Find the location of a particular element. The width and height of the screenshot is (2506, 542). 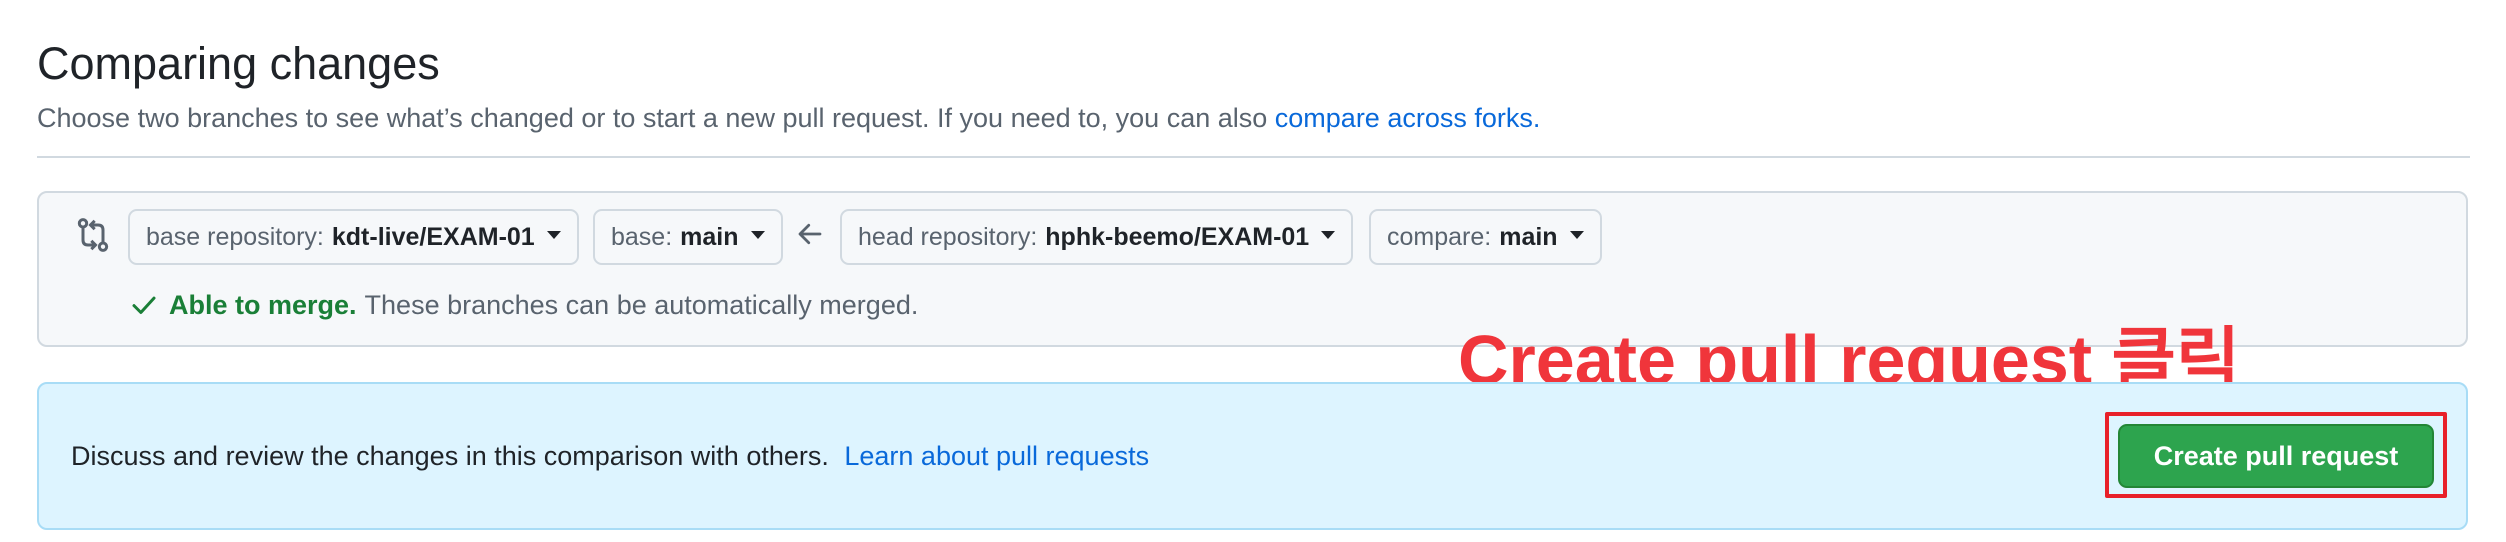

head-repository-value: hphk-beemo/EXAM-01 is located at coordinates (1177, 236).